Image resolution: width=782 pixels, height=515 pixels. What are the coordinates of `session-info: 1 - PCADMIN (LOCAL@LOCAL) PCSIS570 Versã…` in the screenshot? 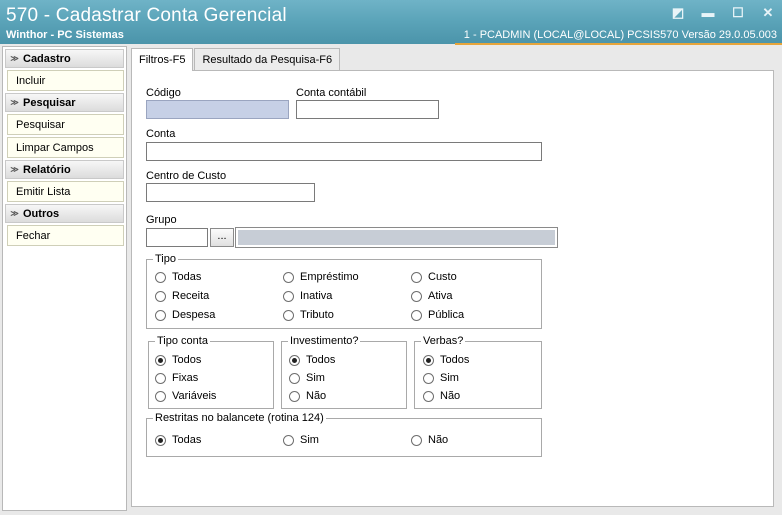 It's located at (620, 35).